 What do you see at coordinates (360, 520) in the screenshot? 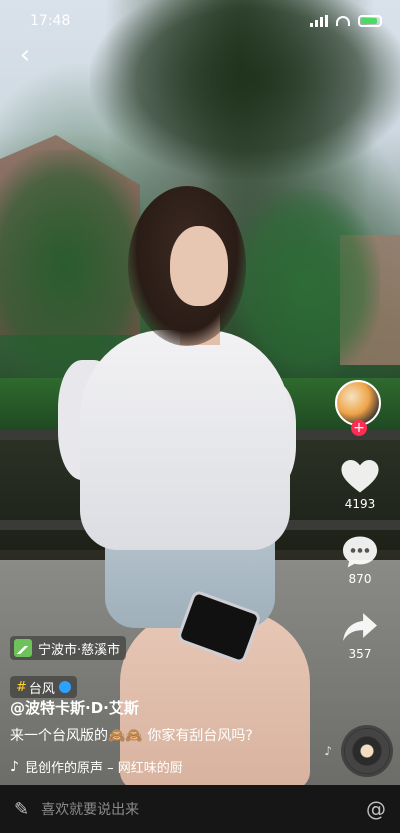
I see `action-column: + 4193 870 357` at bounding box center [360, 520].